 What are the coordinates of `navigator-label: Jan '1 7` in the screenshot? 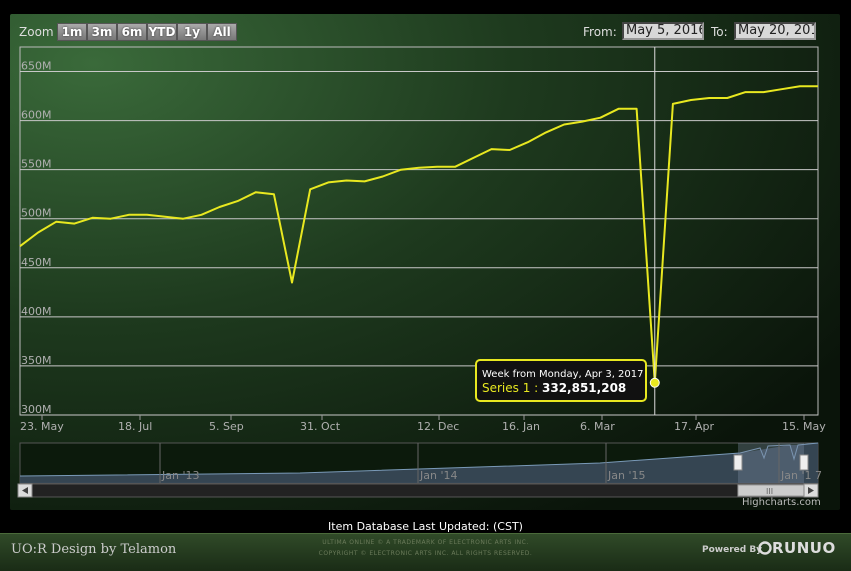 It's located at (801, 475).